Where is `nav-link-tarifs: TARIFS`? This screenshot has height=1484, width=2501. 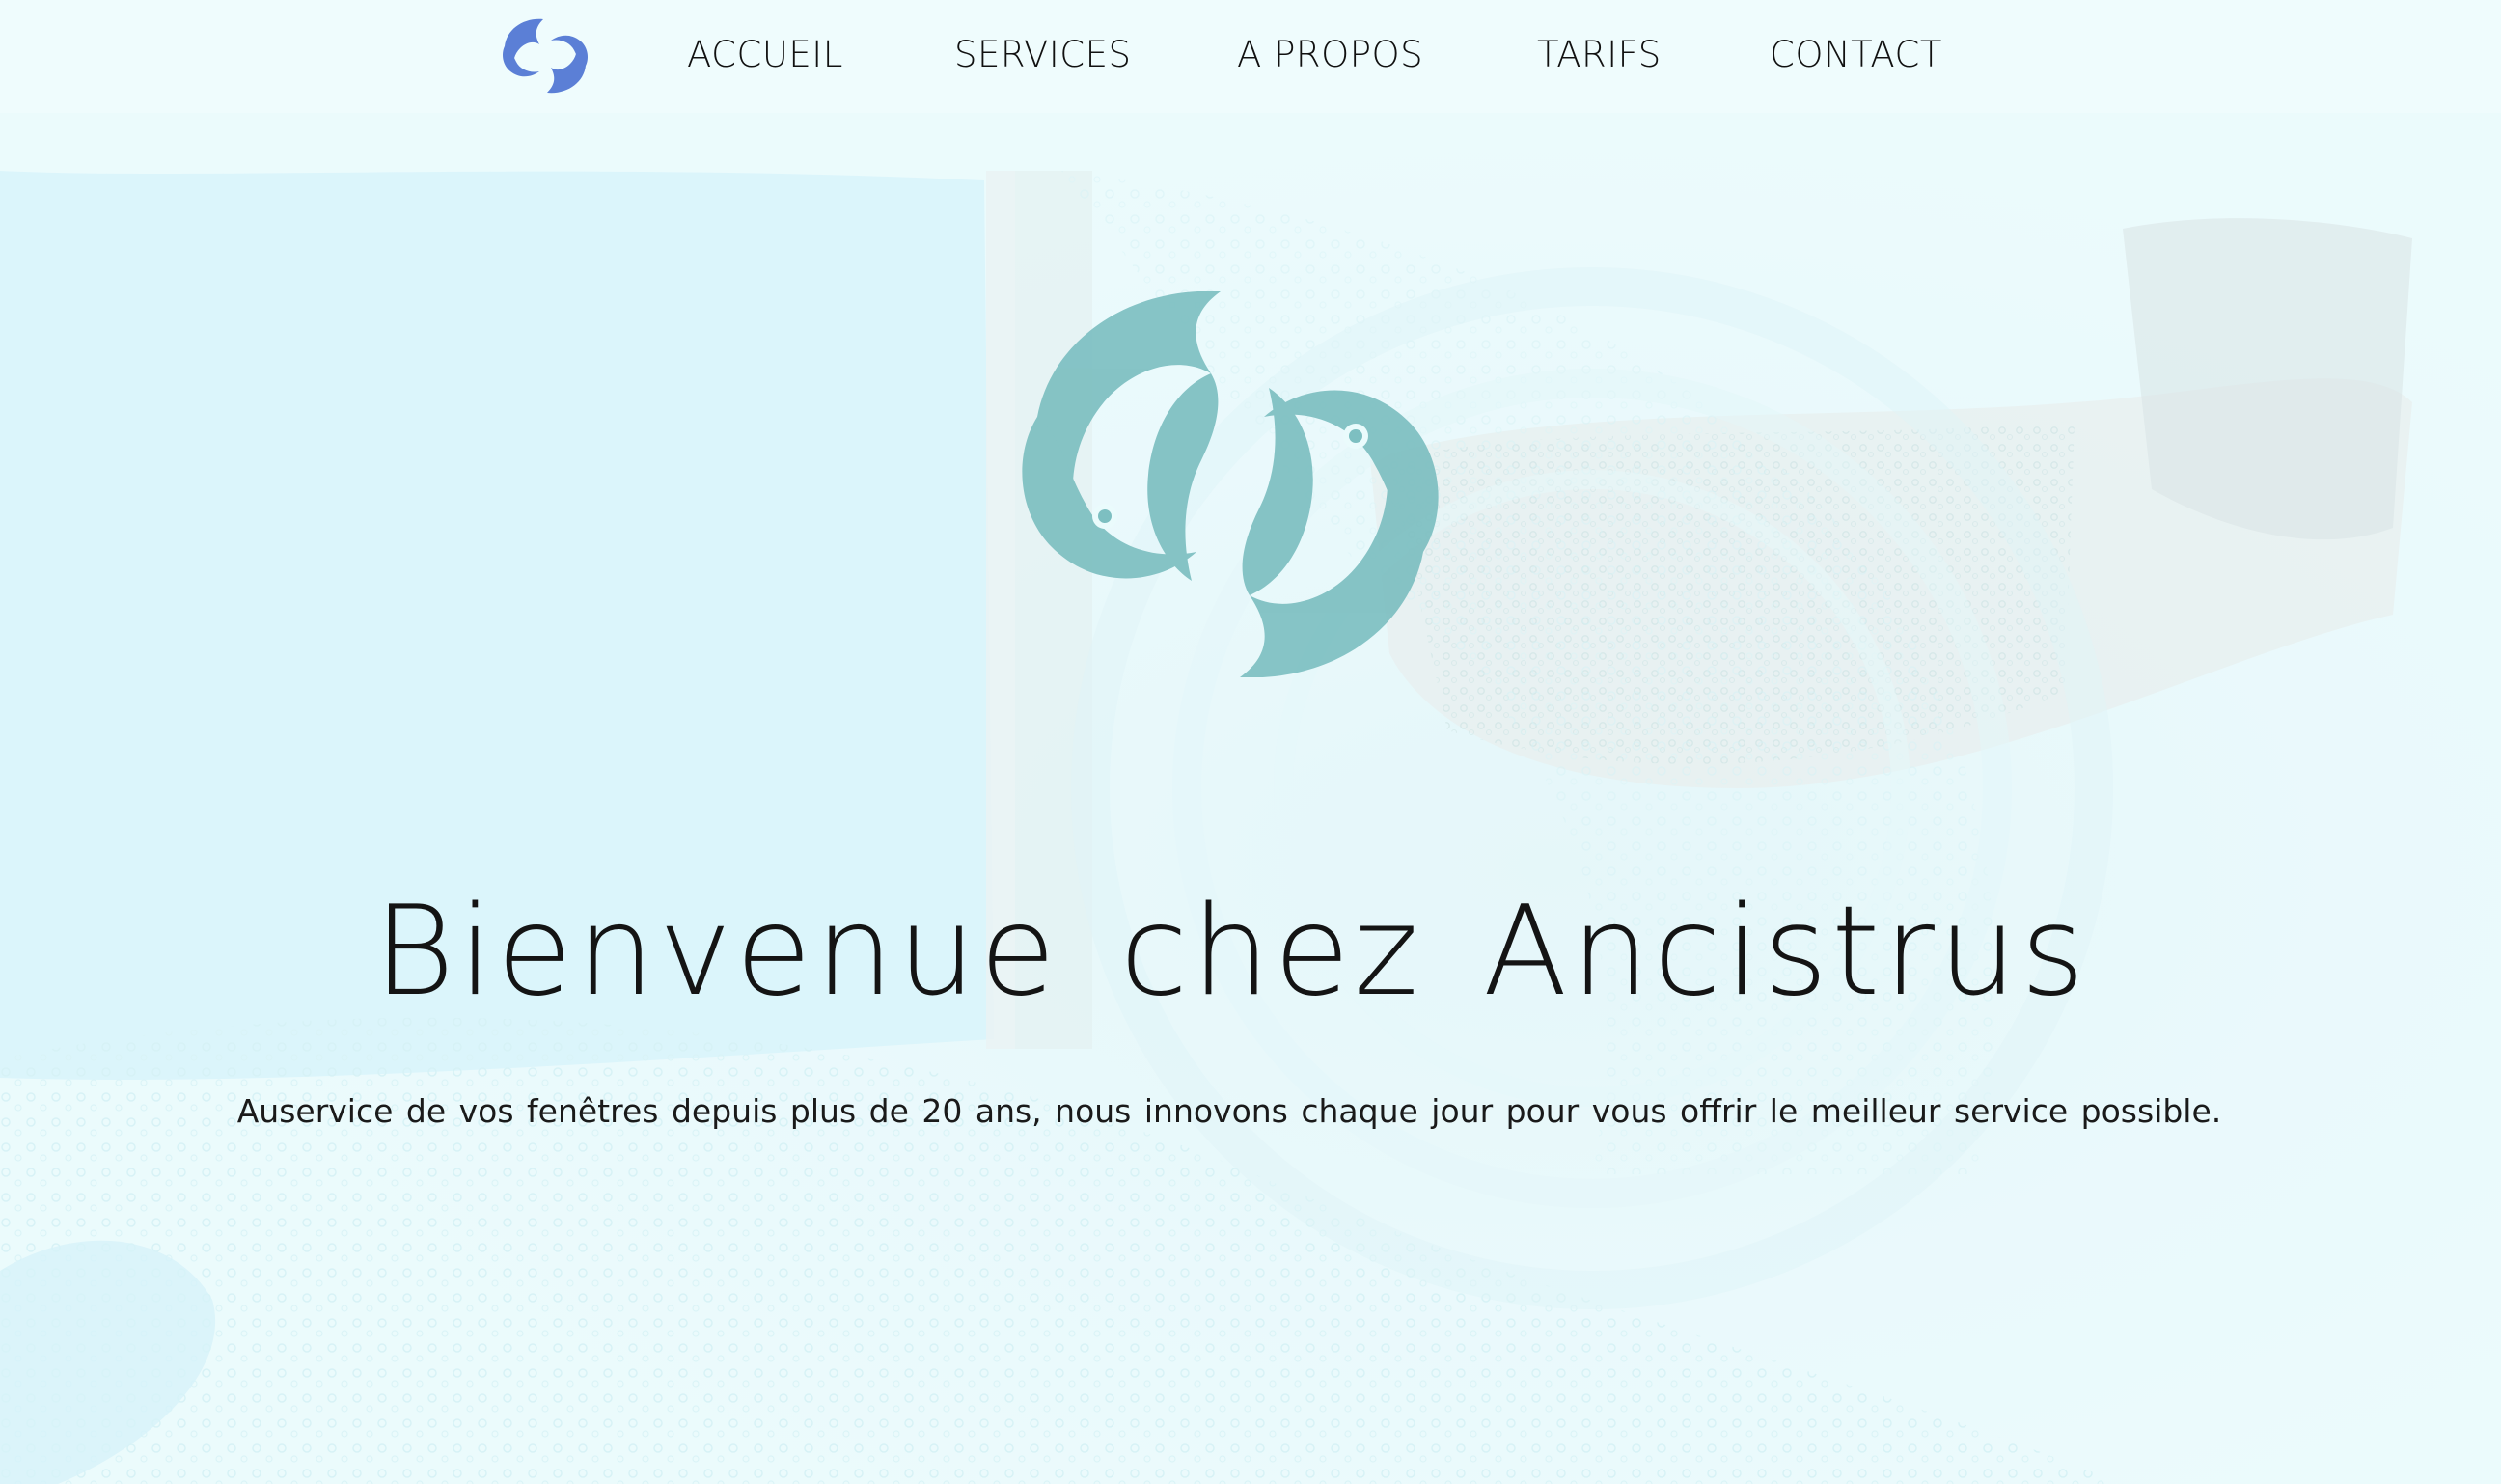 nav-link-tarifs: TARIFS is located at coordinates (1599, 55).